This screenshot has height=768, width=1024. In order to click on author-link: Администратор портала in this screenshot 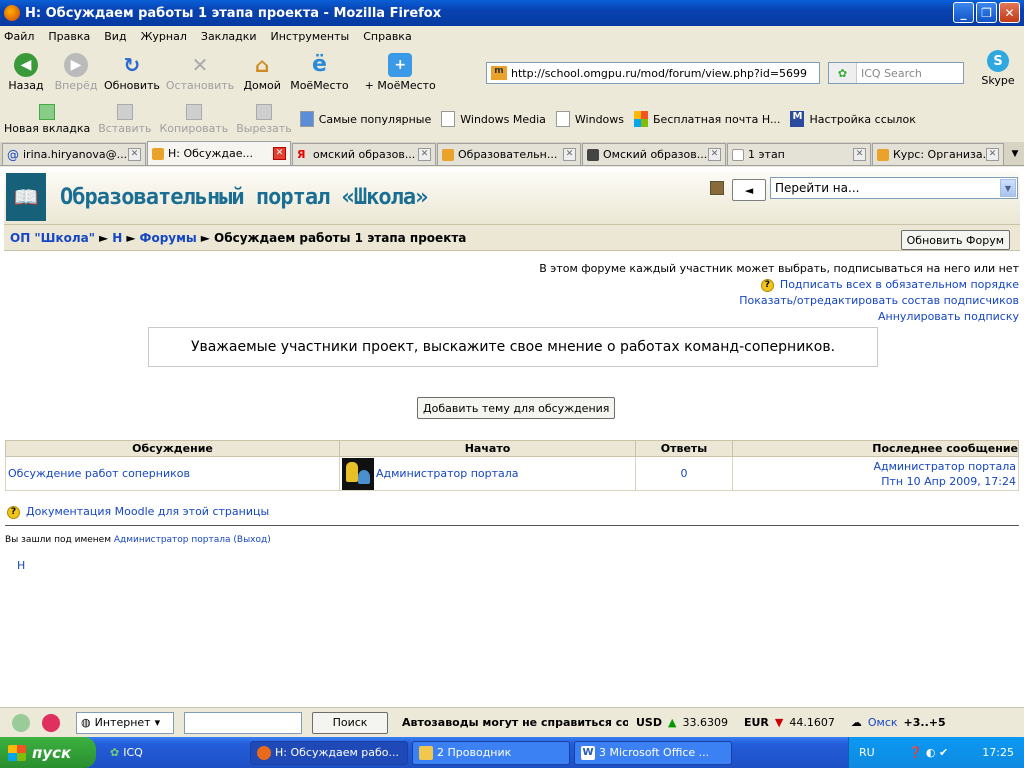, I will do `click(447, 473)`.